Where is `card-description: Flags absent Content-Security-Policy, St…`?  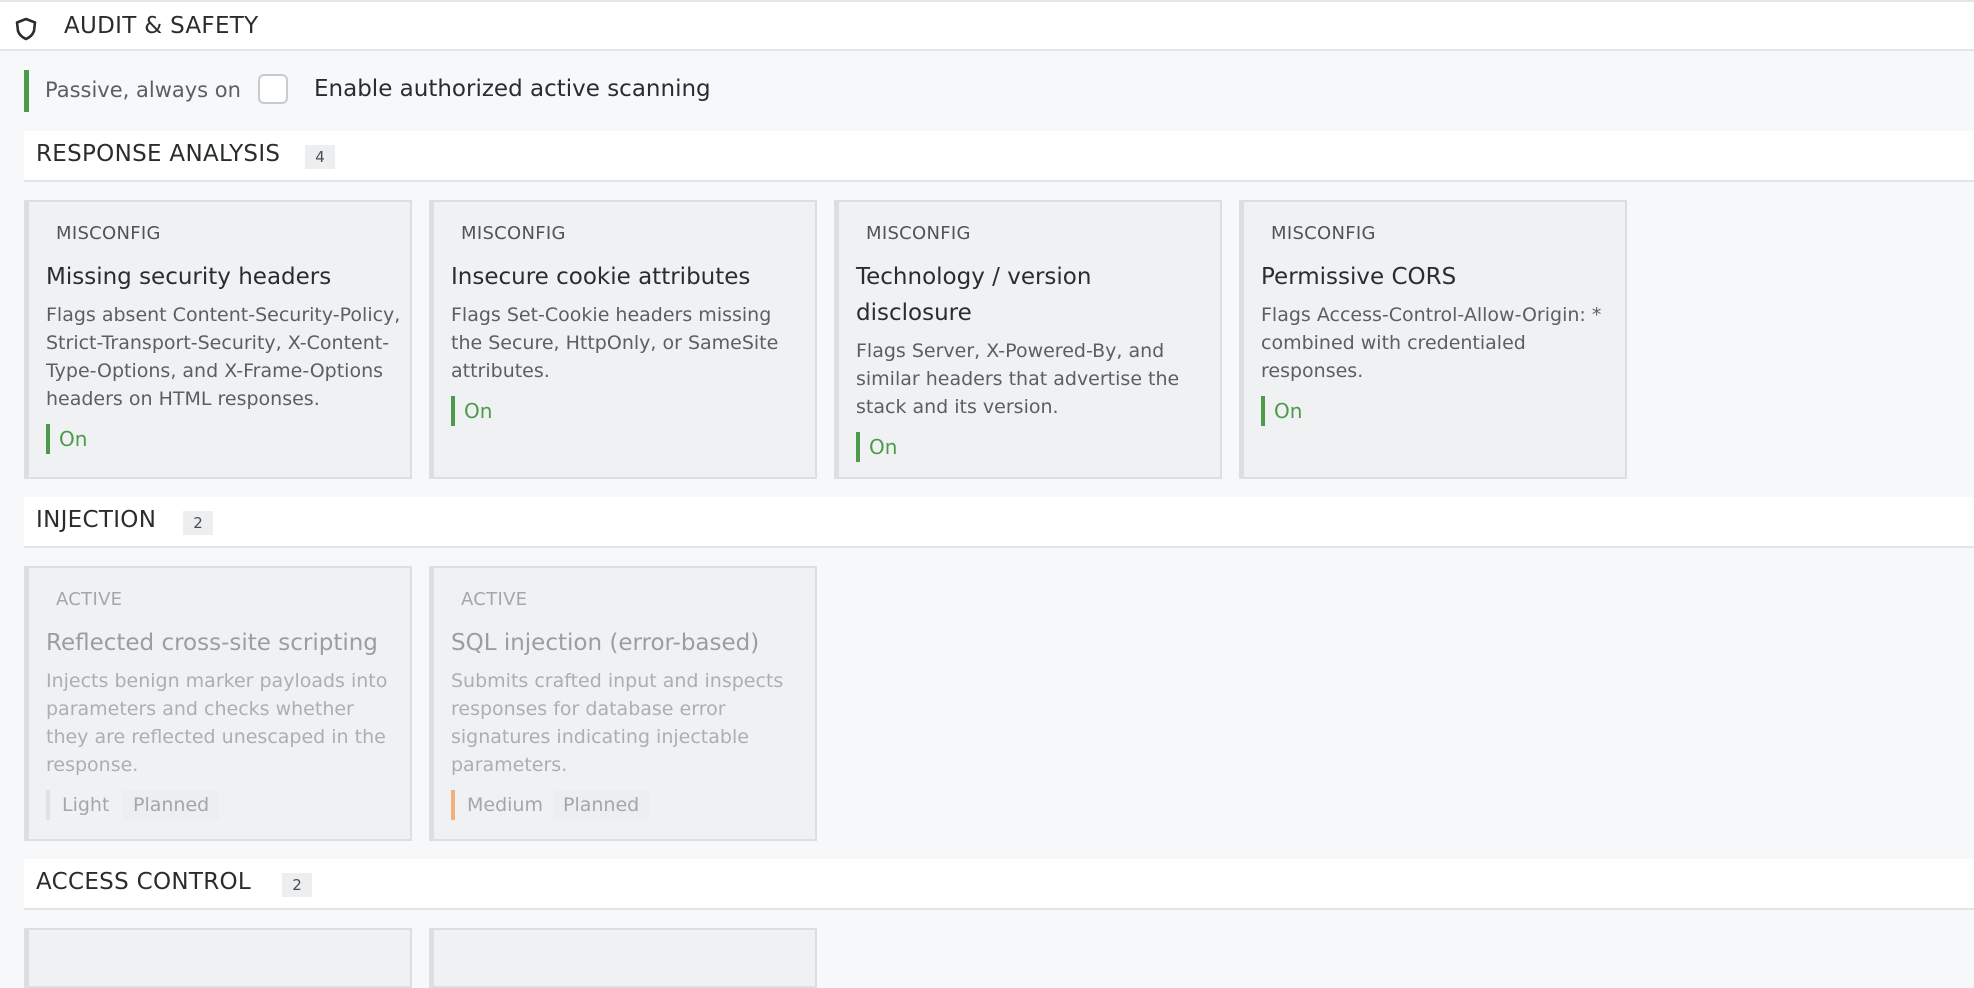 card-description: Flags absent Content-Security-Policy, St… is located at coordinates (223, 357).